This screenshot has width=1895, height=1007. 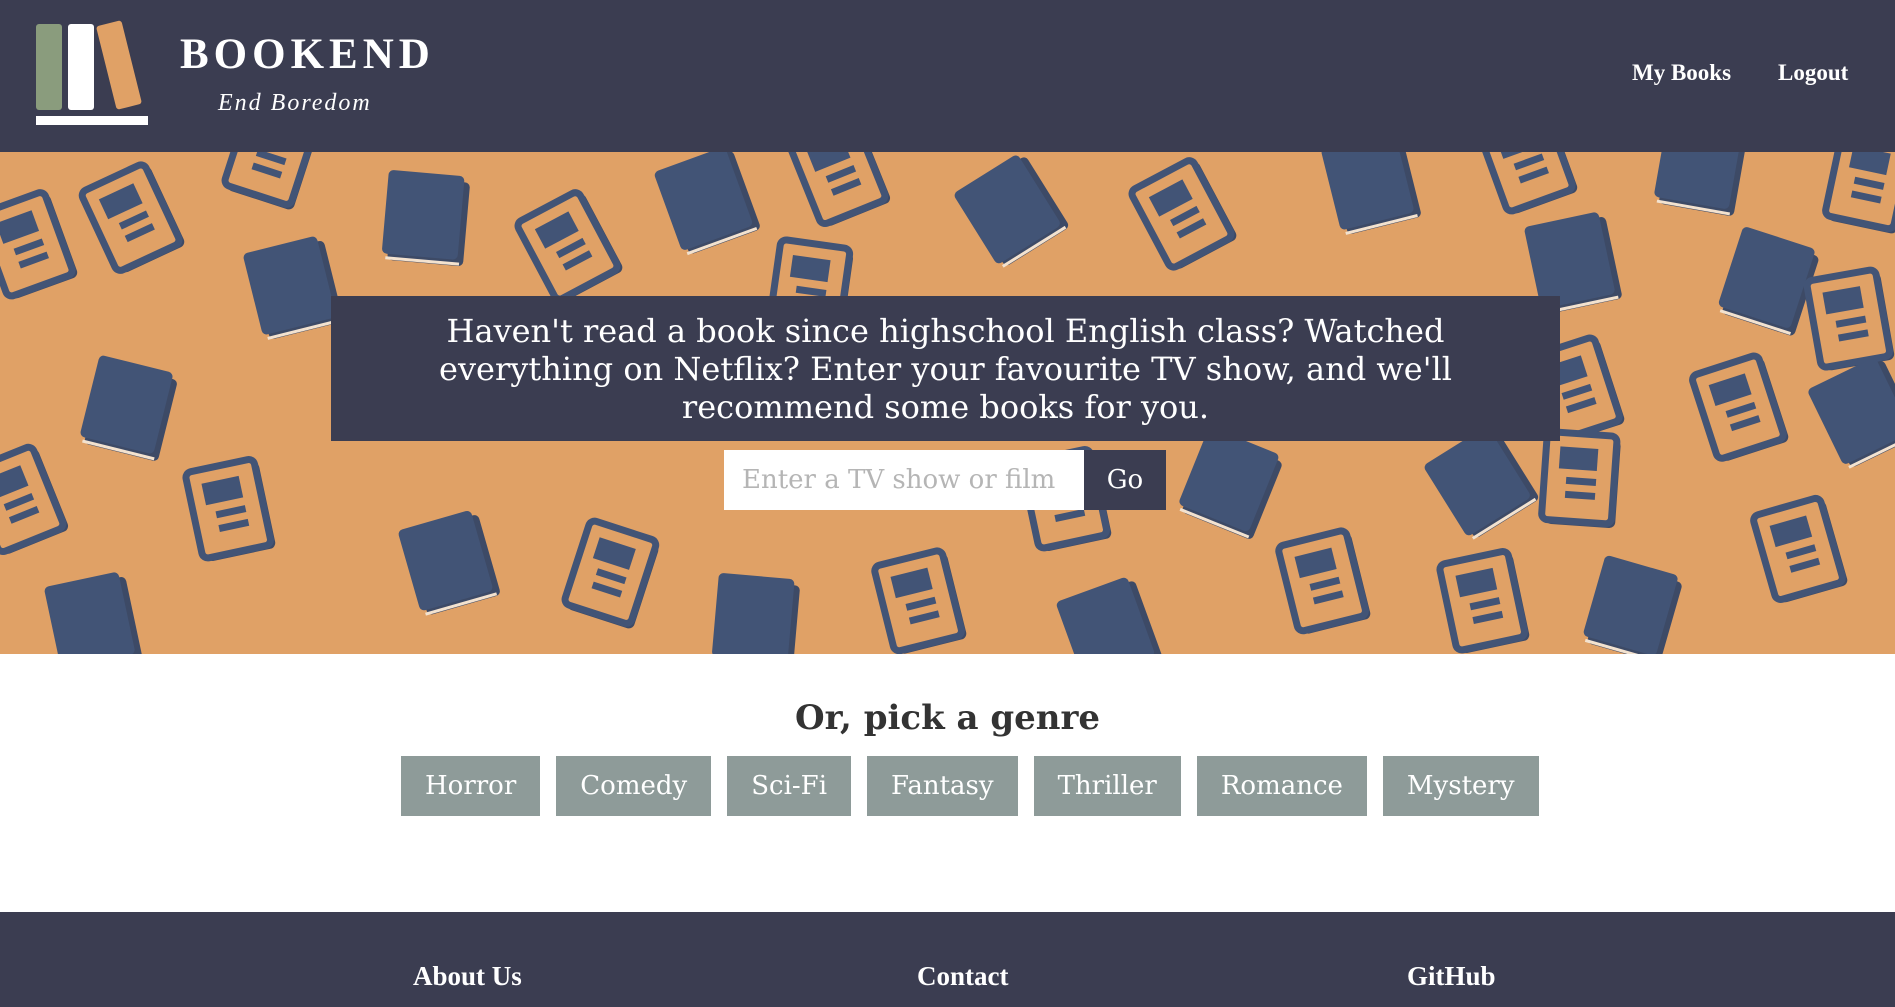 What do you see at coordinates (467, 976) in the screenshot?
I see `footer-about-us-link: About Us` at bounding box center [467, 976].